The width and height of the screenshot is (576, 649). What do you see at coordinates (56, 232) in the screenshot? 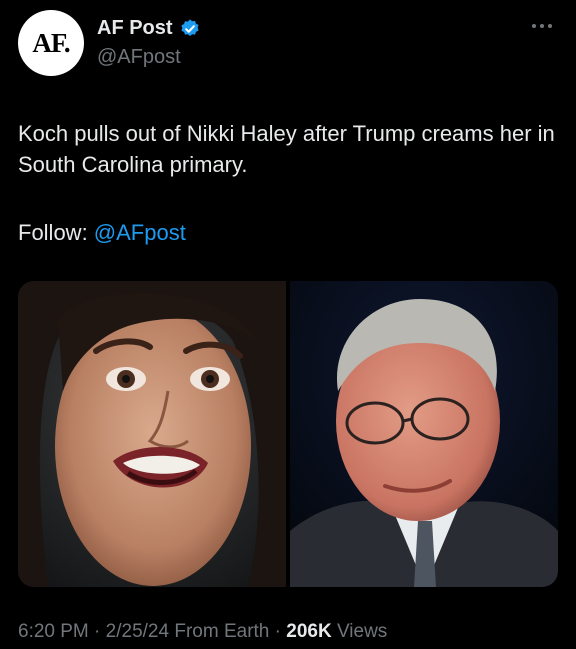
I see `follow-label: Follow:` at bounding box center [56, 232].